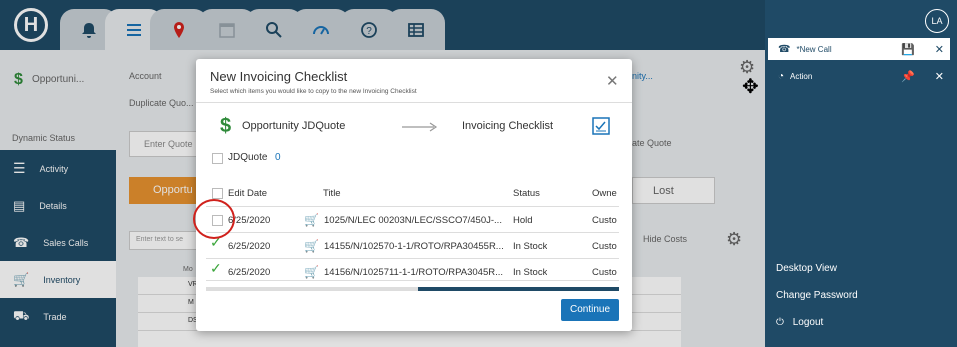 The width and height of the screenshot is (957, 347). Describe the element at coordinates (279, 76) in the screenshot. I see `modal-title: New Invoicing Checklist` at that location.